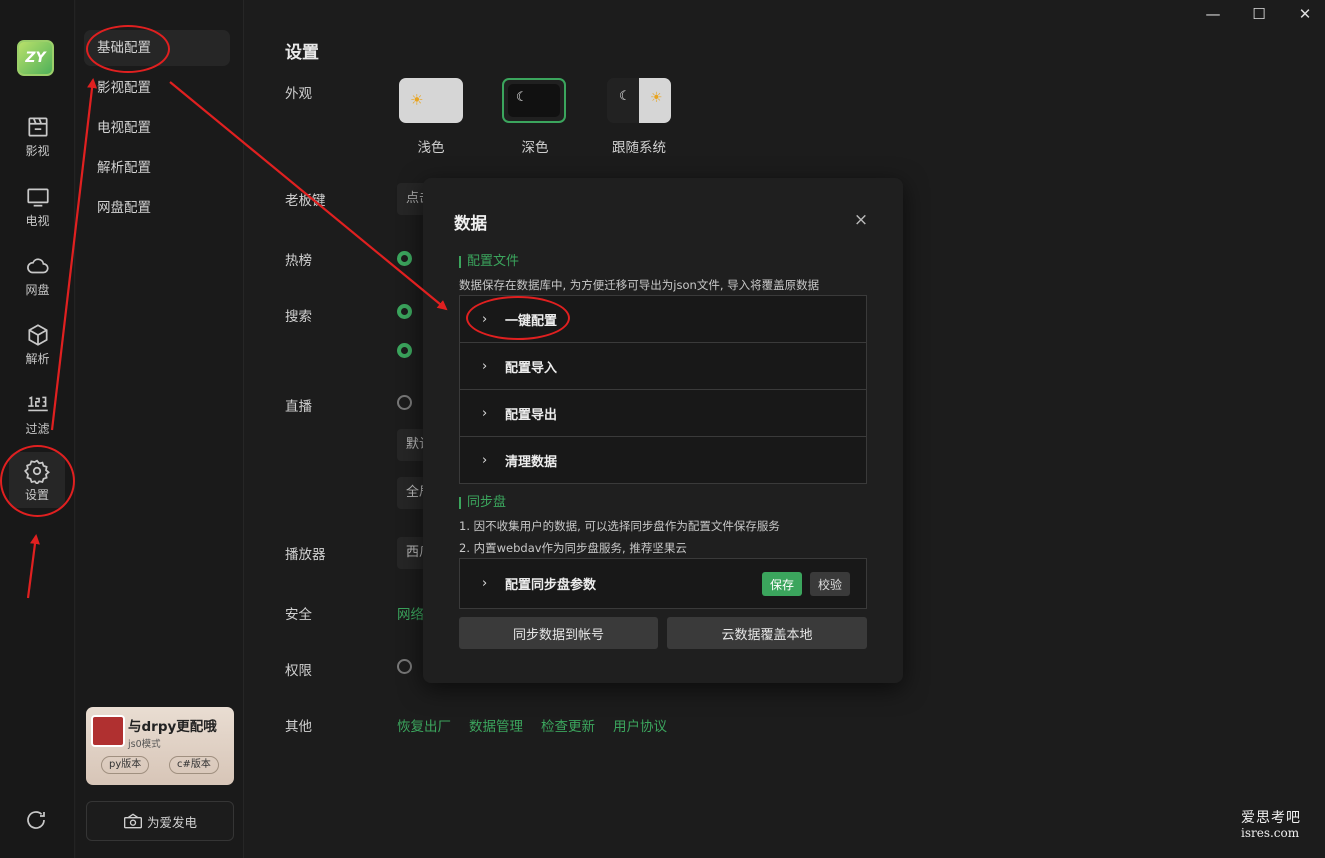 The height and width of the screenshot is (858, 1325). I want to click on rail-item-parse: 解析, so click(37, 344).